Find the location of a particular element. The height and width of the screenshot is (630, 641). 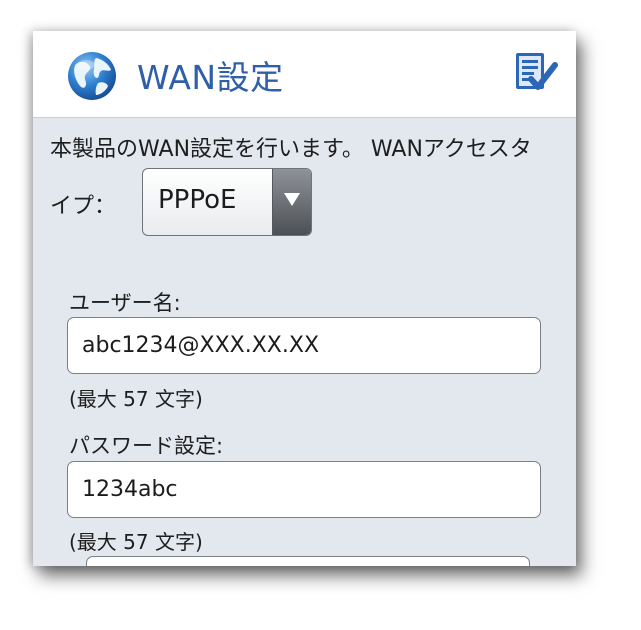

page-title: WAN設定 is located at coordinates (210, 77).